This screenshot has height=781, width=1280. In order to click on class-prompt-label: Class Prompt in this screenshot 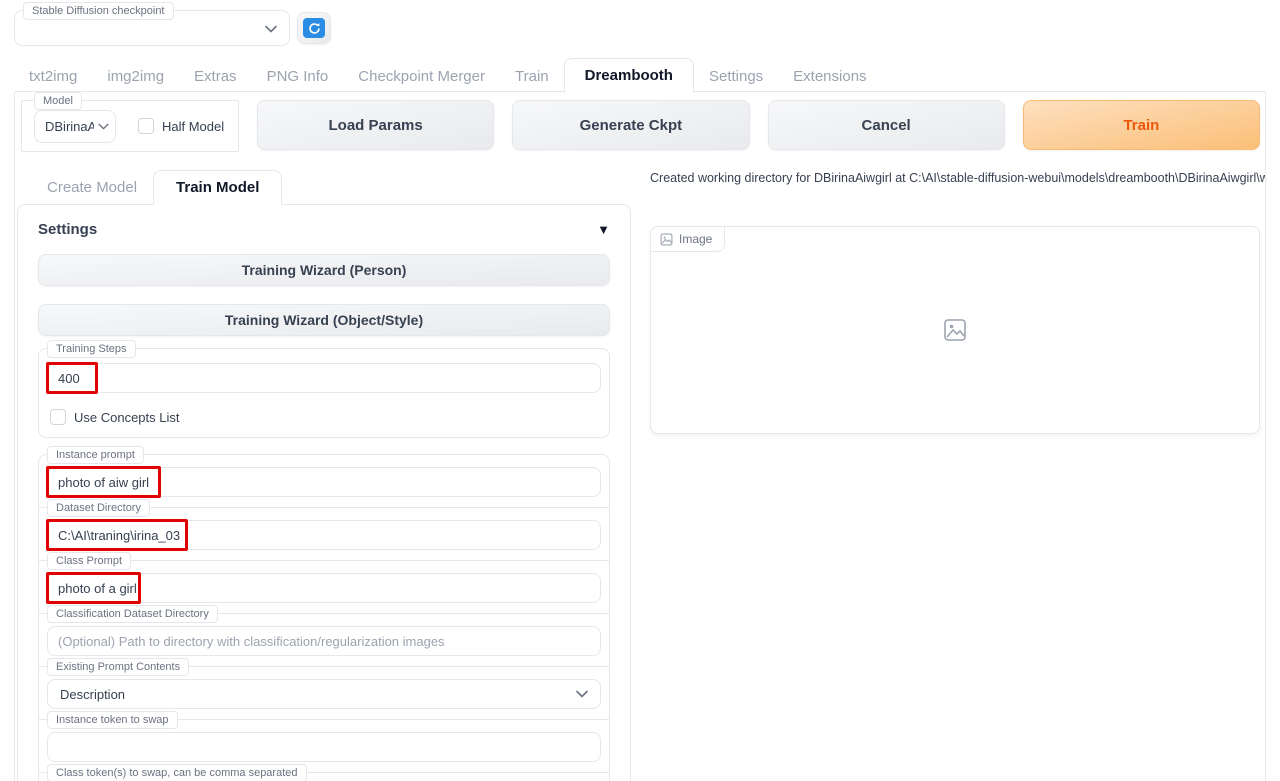, I will do `click(89, 561)`.